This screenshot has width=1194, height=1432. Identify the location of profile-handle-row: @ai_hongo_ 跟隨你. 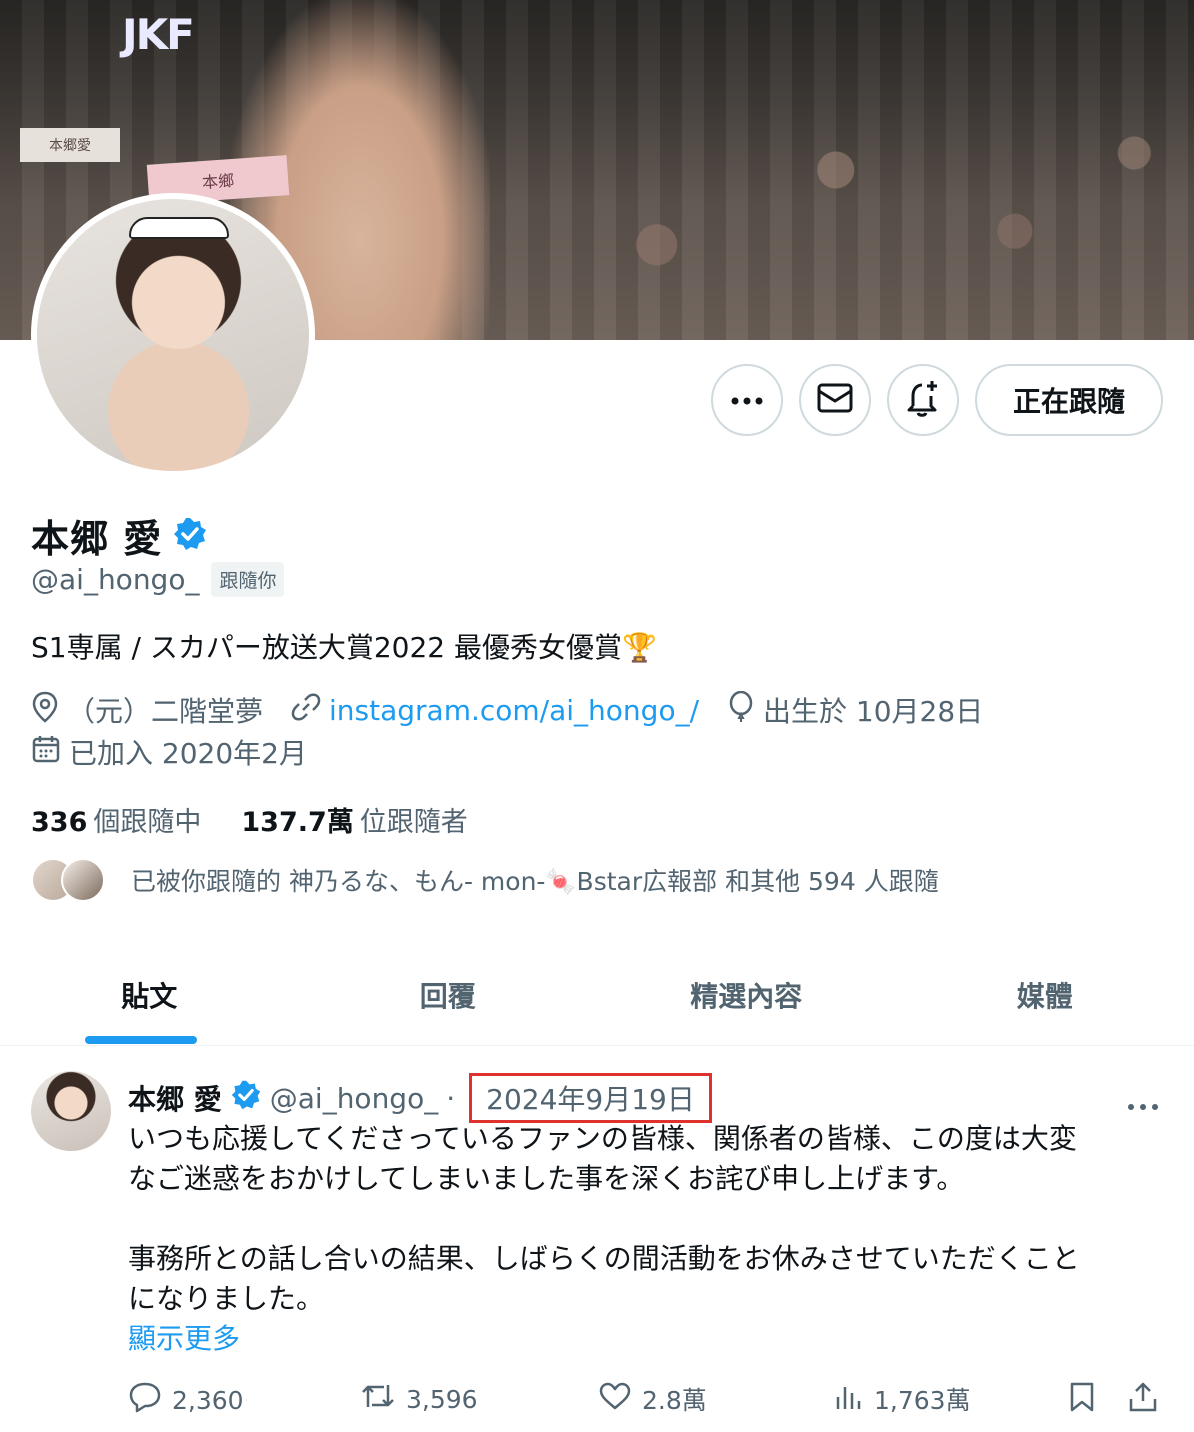
(158, 579).